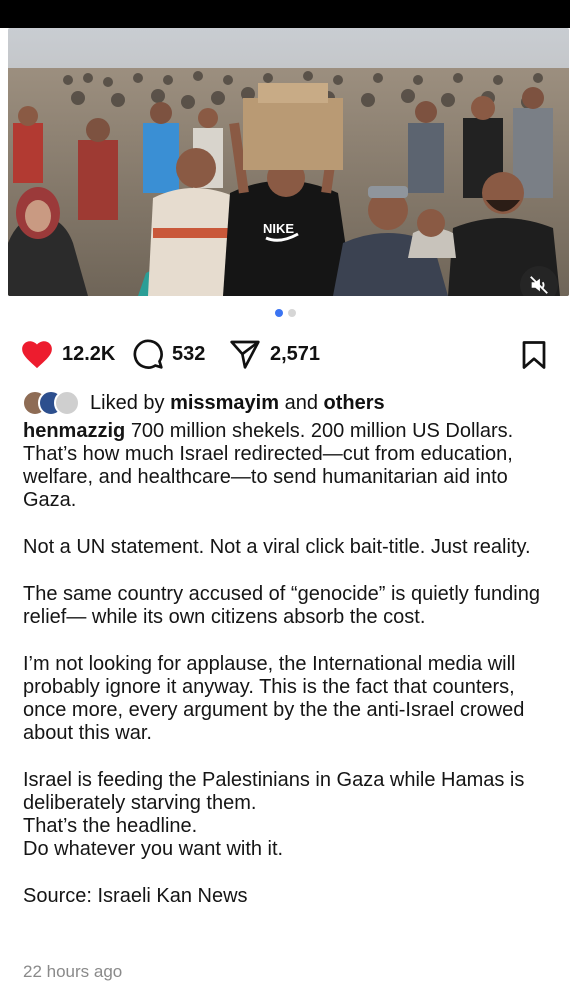  I want to click on carousel-dot-active, so click(278, 313).